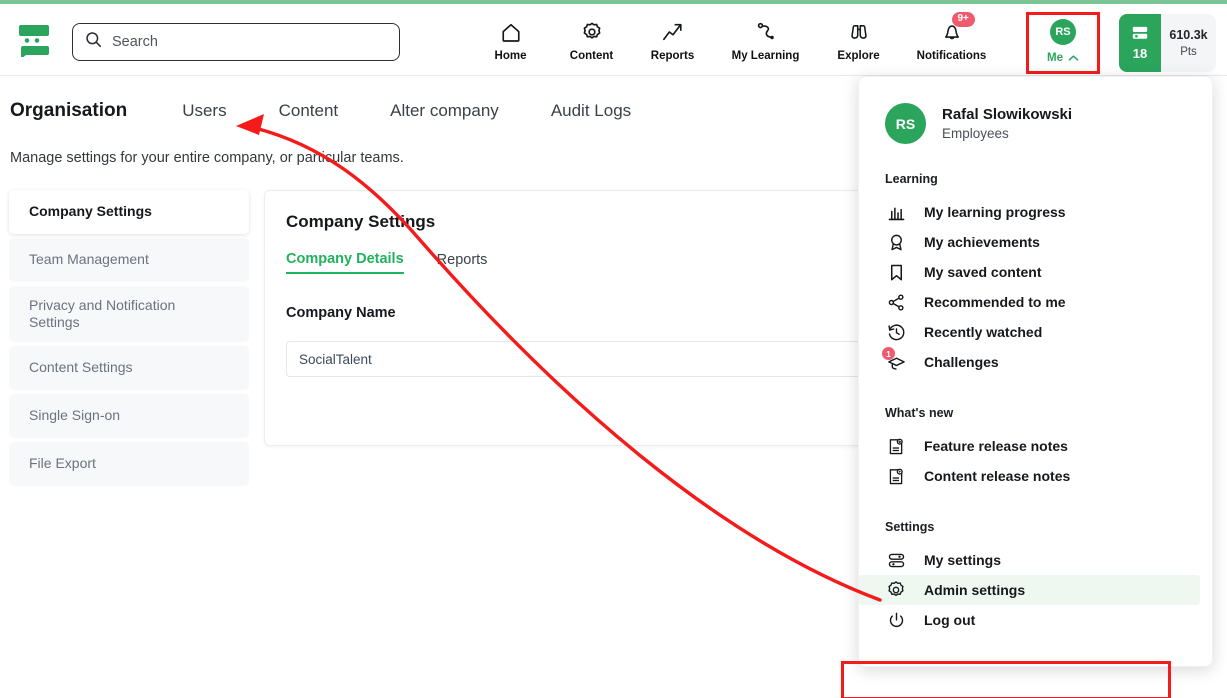 This screenshot has height=698, width=1227. I want to click on menu-item-label: Recommended to me, so click(995, 302).